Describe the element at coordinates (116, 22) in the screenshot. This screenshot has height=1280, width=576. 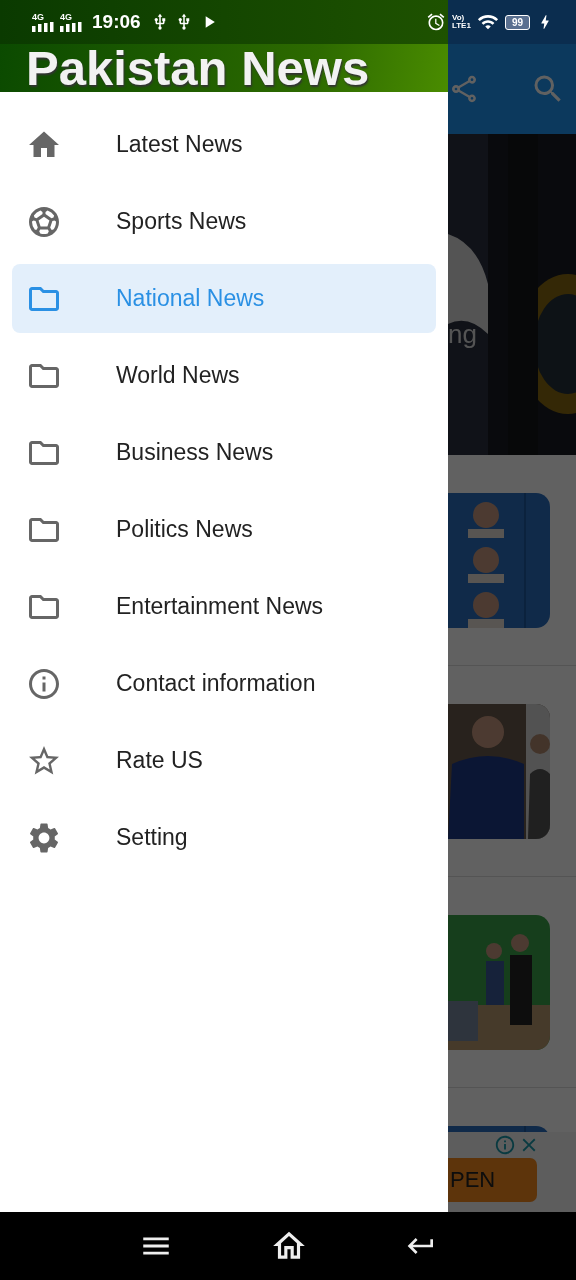
I see `clock-time: 19:06` at that location.